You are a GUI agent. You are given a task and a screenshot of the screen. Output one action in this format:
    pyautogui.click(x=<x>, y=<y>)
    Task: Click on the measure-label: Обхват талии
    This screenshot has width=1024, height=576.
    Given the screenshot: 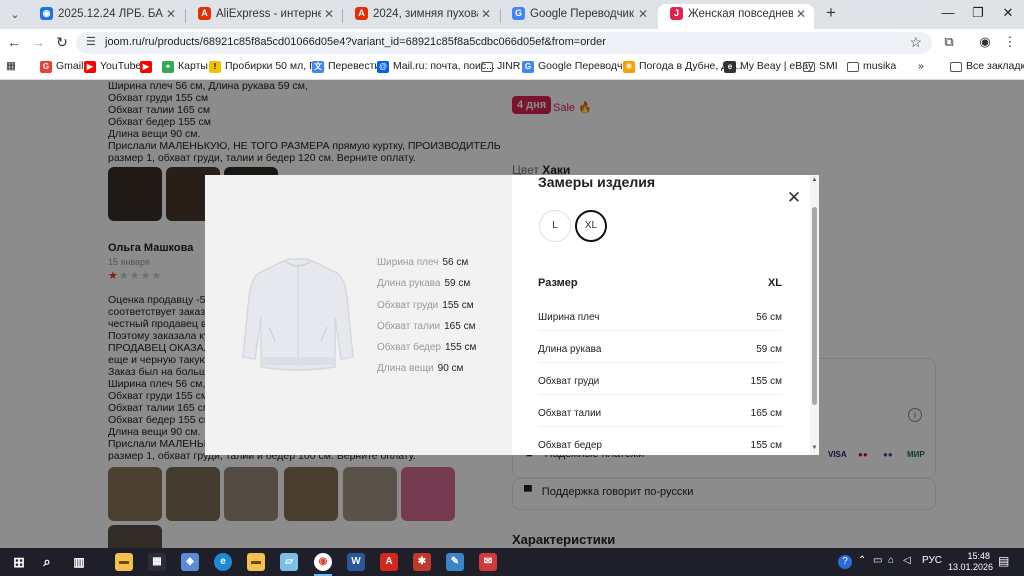 What is the action you would take?
    pyautogui.click(x=409, y=326)
    